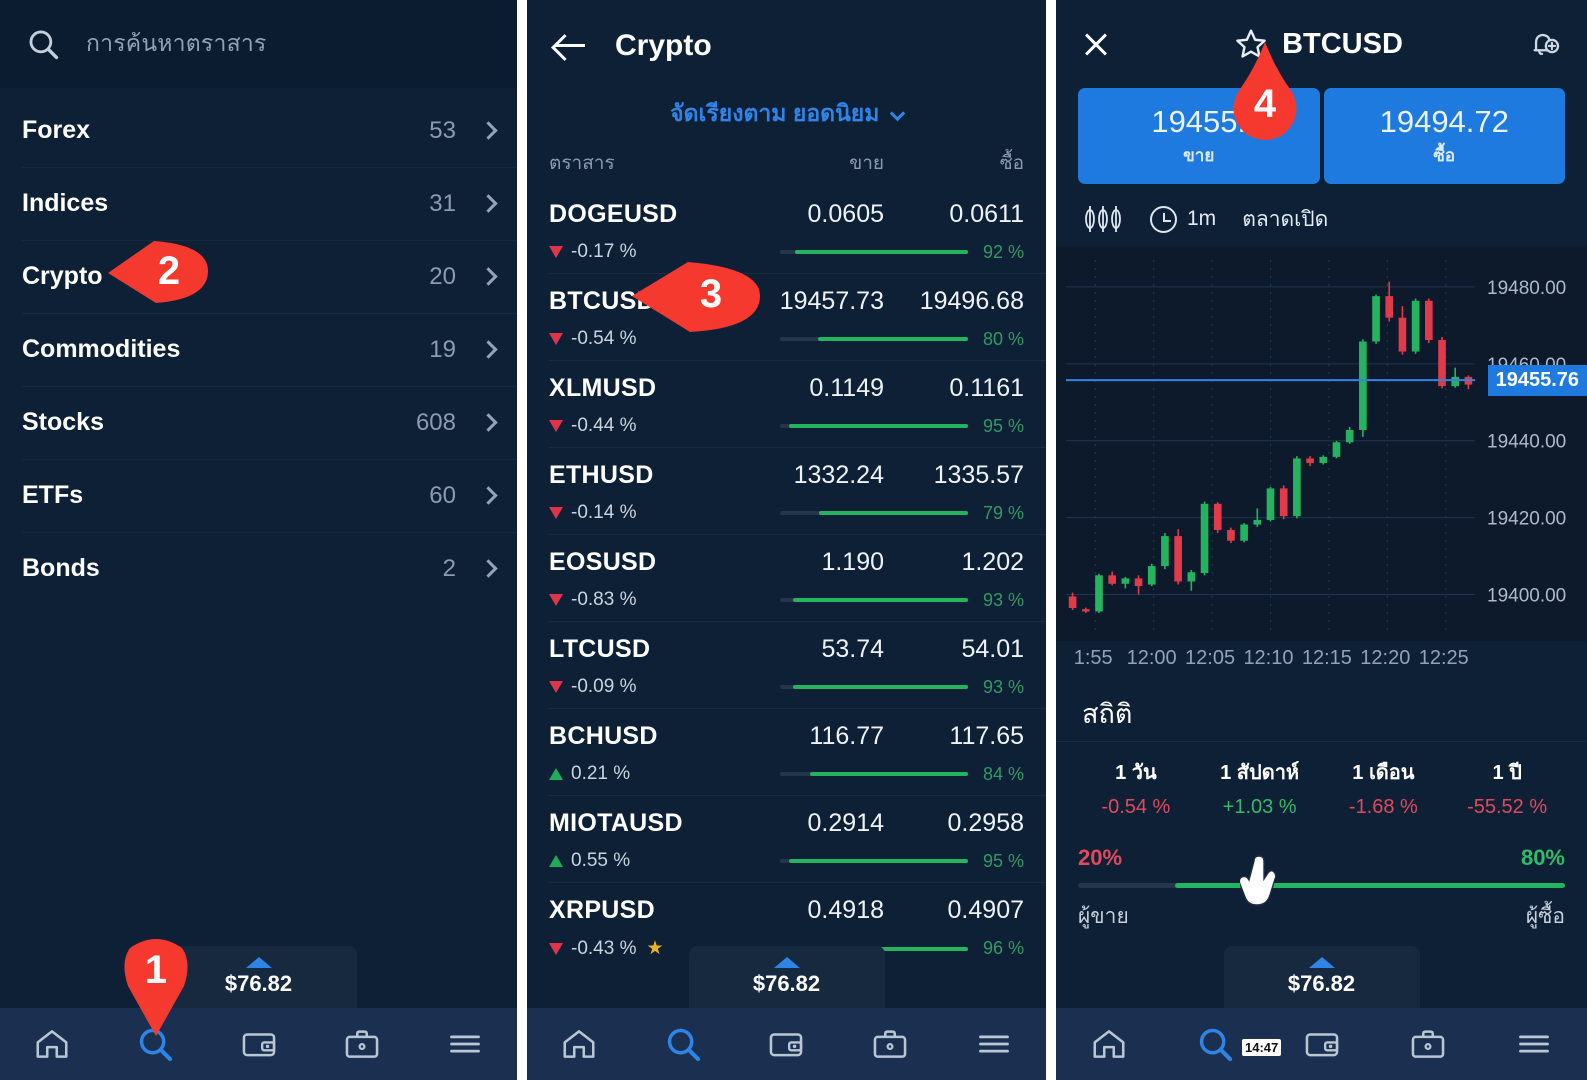 The width and height of the screenshot is (1587, 1080). What do you see at coordinates (592, 339) in the screenshot?
I see `instrument-change: -0.54 %` at bounding box center [592, 339].